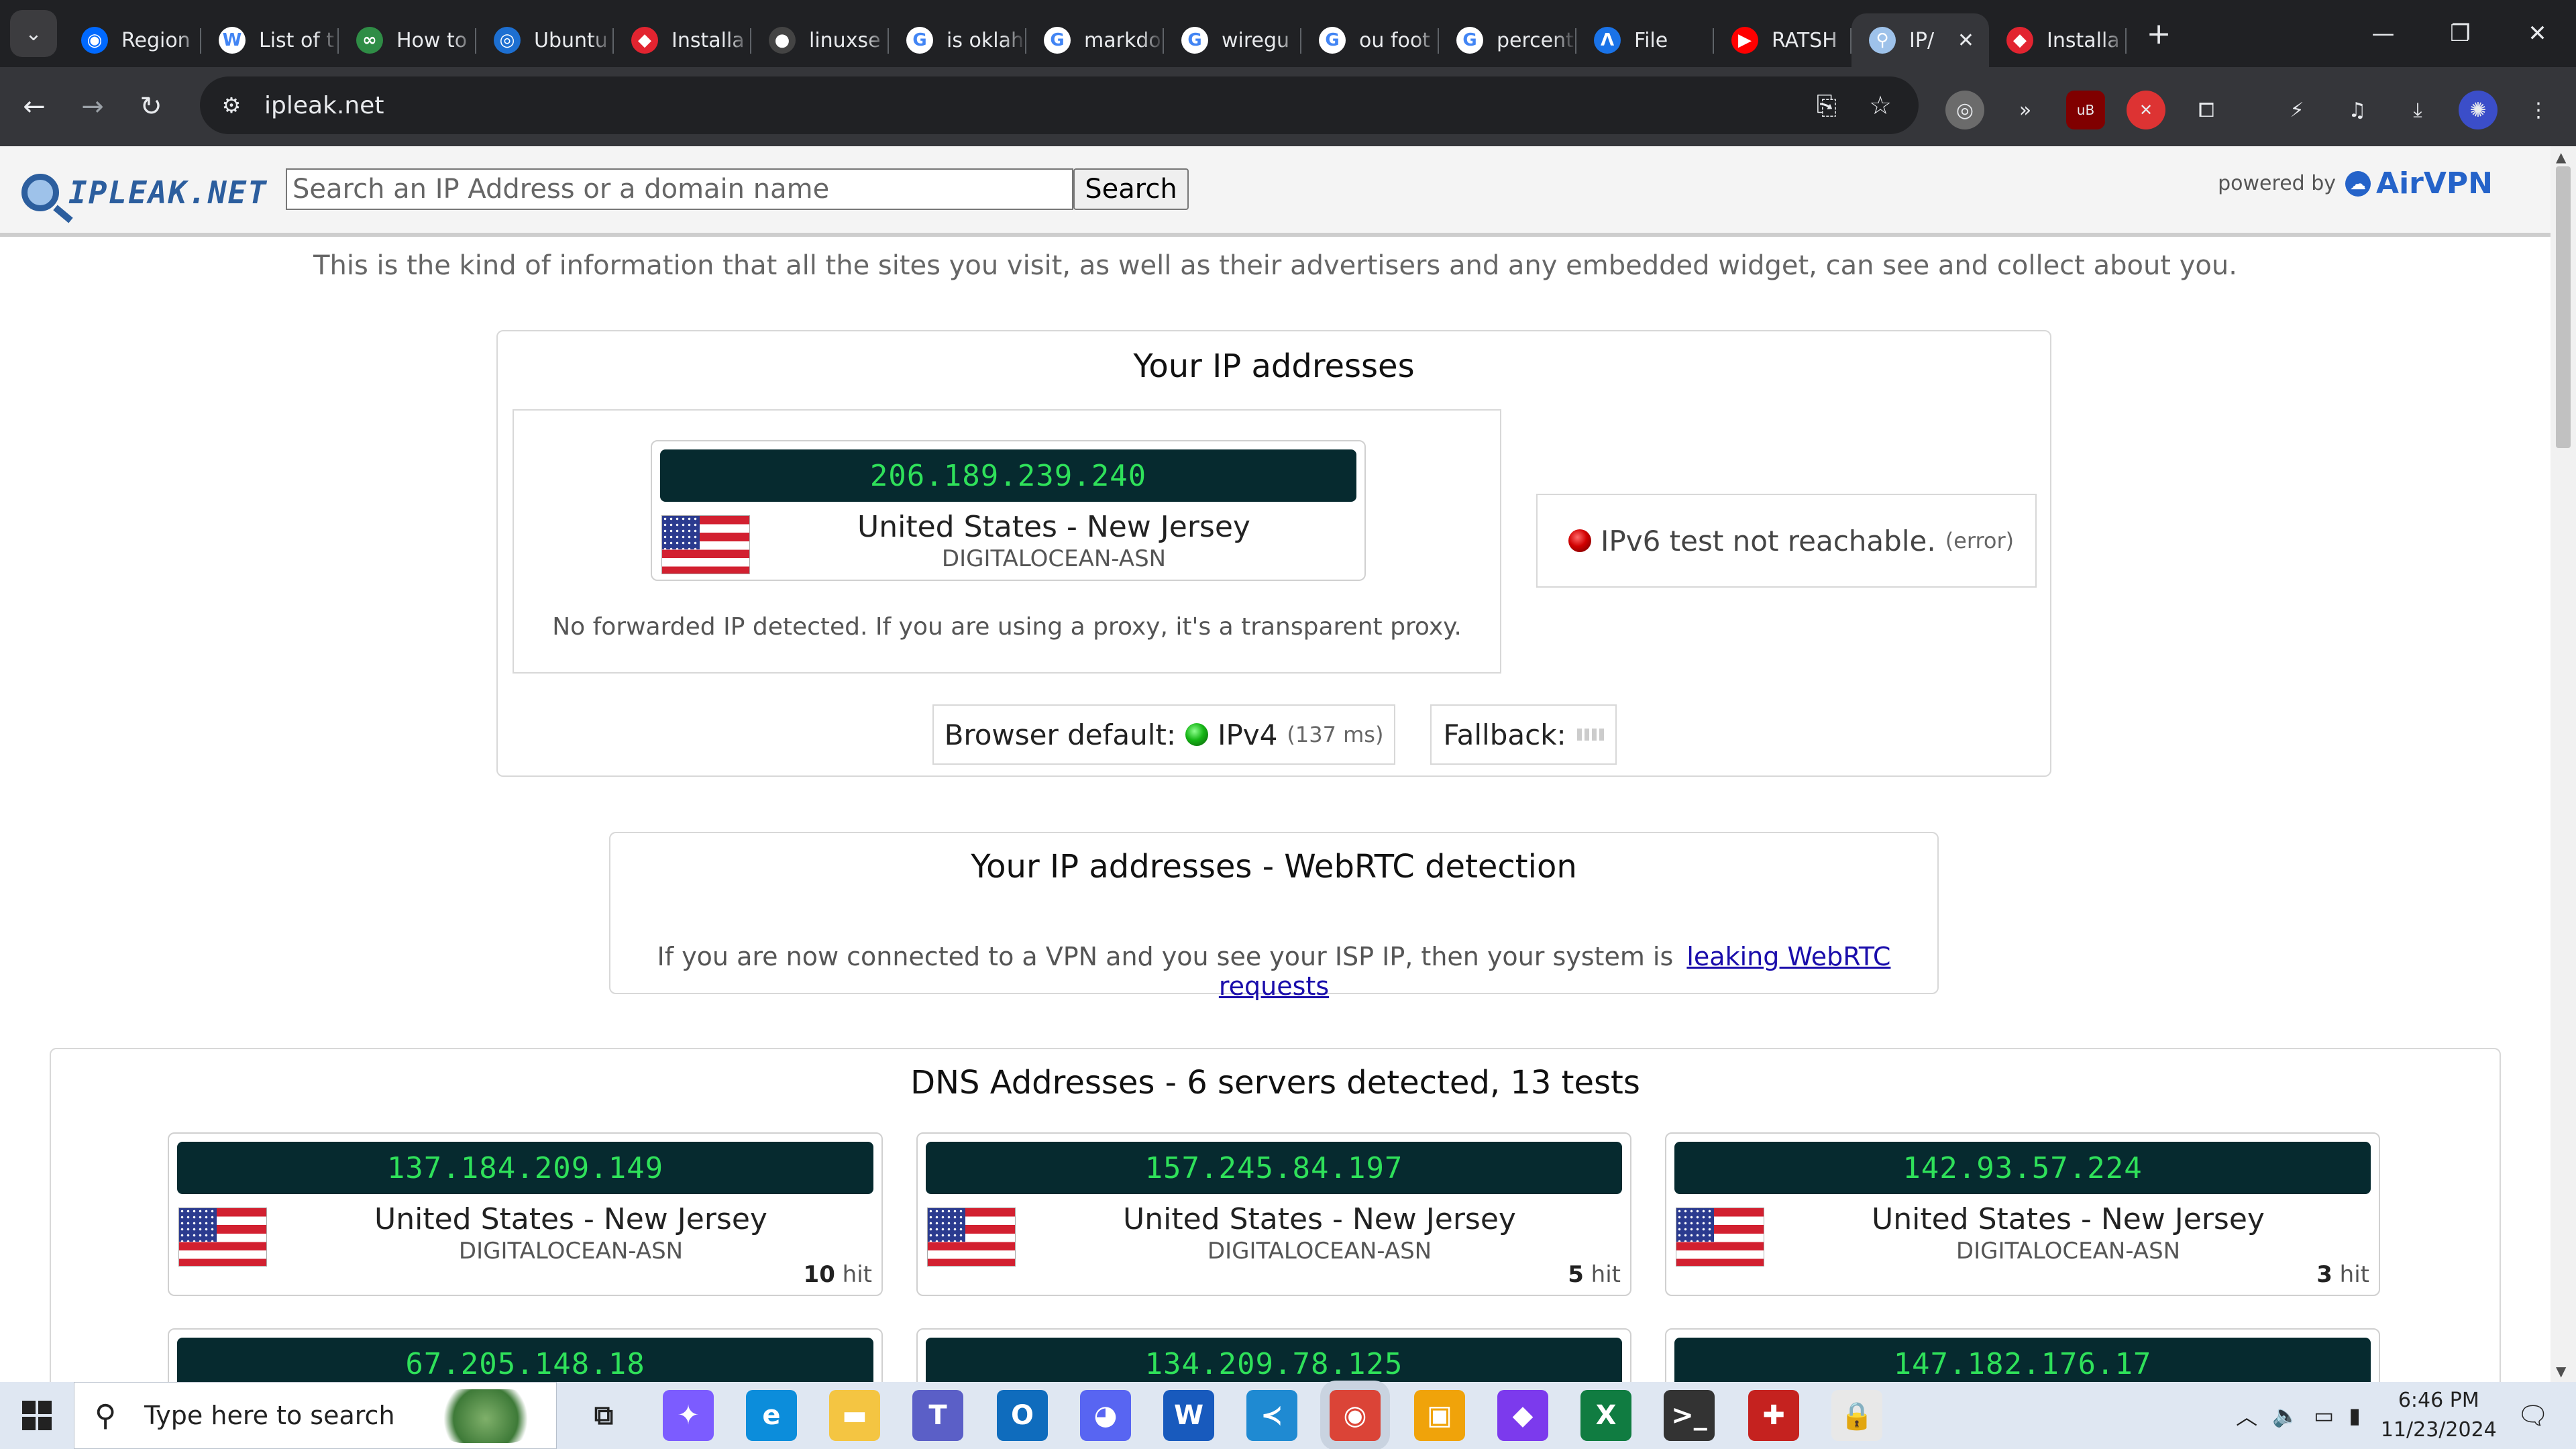 The height and width of the screenshot is (1449, 2576). Describe the element at coordinates (1059, 105) in the screenshot. I see `address-bar: ⚙ ipleak.net ⎘ ☆` at that location.